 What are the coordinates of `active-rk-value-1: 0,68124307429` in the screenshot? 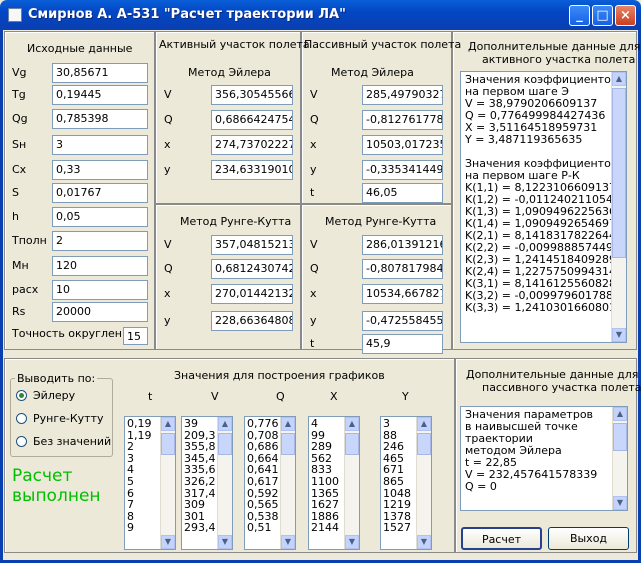 It's located at (252, 269).